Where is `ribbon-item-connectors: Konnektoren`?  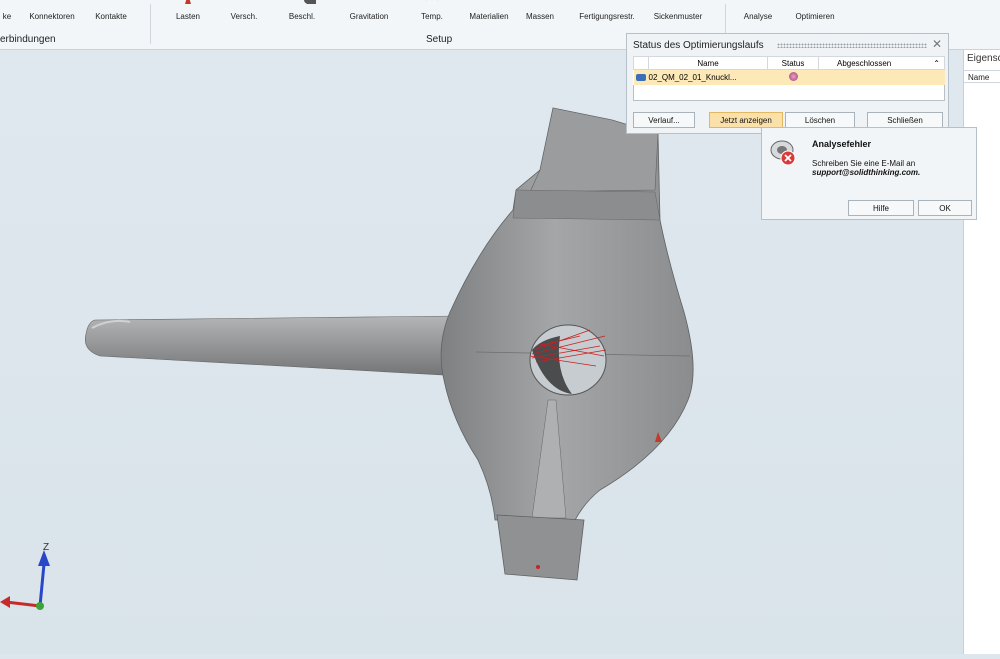
ribbon-item-connectors: Konnektoren is located at coordinates (52, 11).